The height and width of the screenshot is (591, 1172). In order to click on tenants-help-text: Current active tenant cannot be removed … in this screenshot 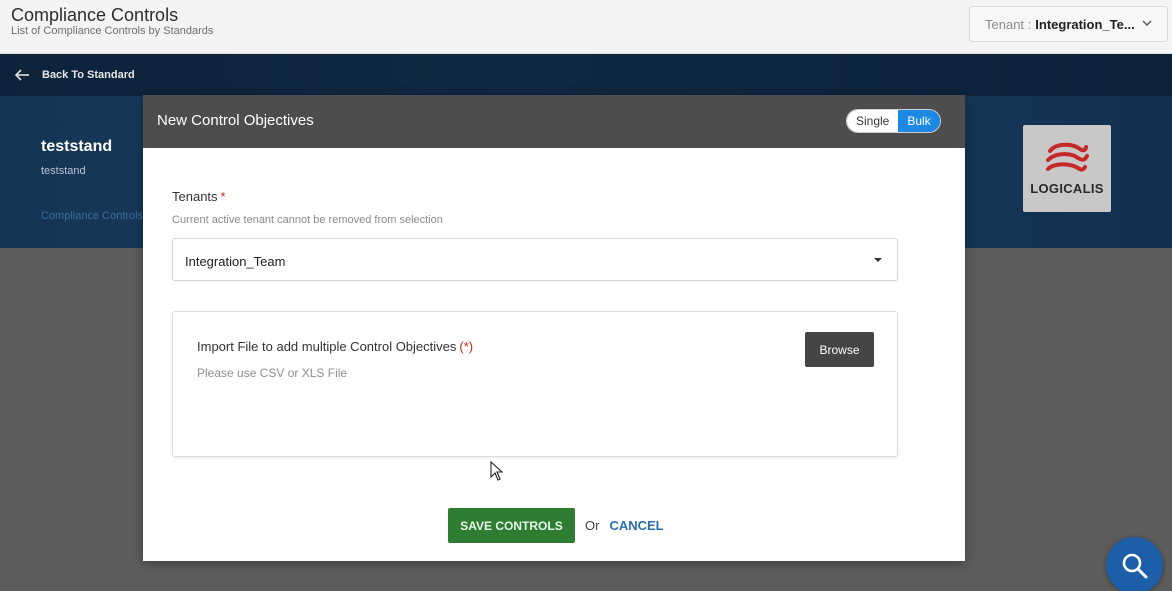, I will do `click(307, 220)`.